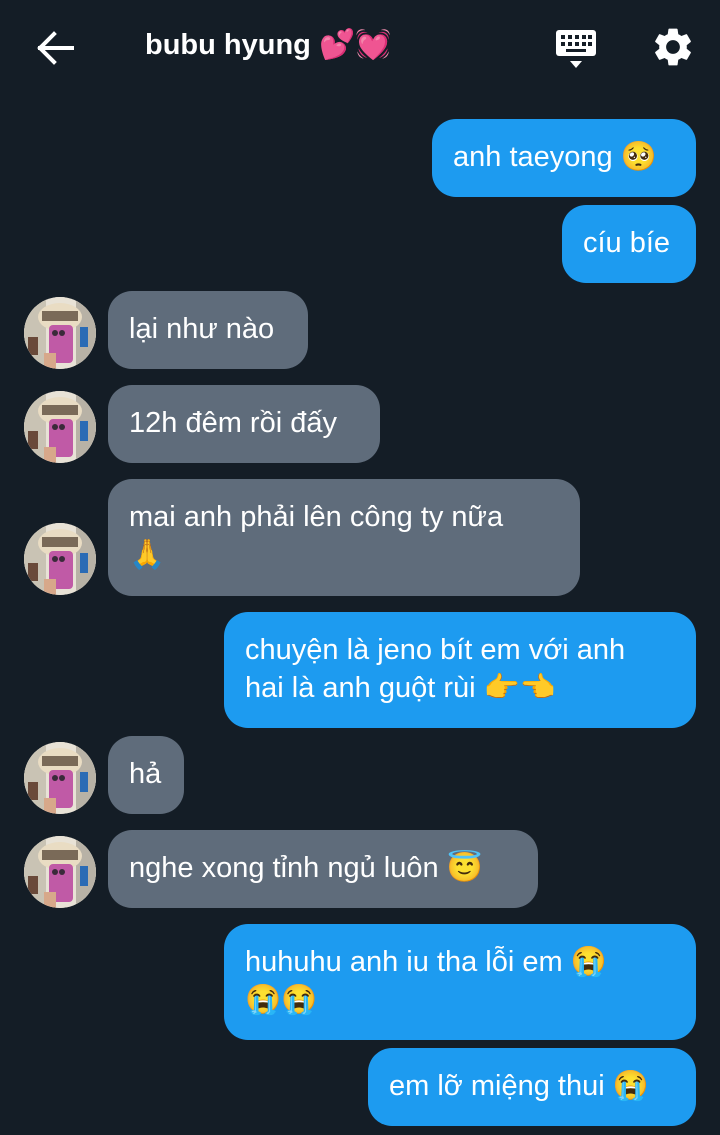  Describe the element at coordinates (208, 330) in the screenshot. I see `message-bubble-incoming: lại như nào` at that location.